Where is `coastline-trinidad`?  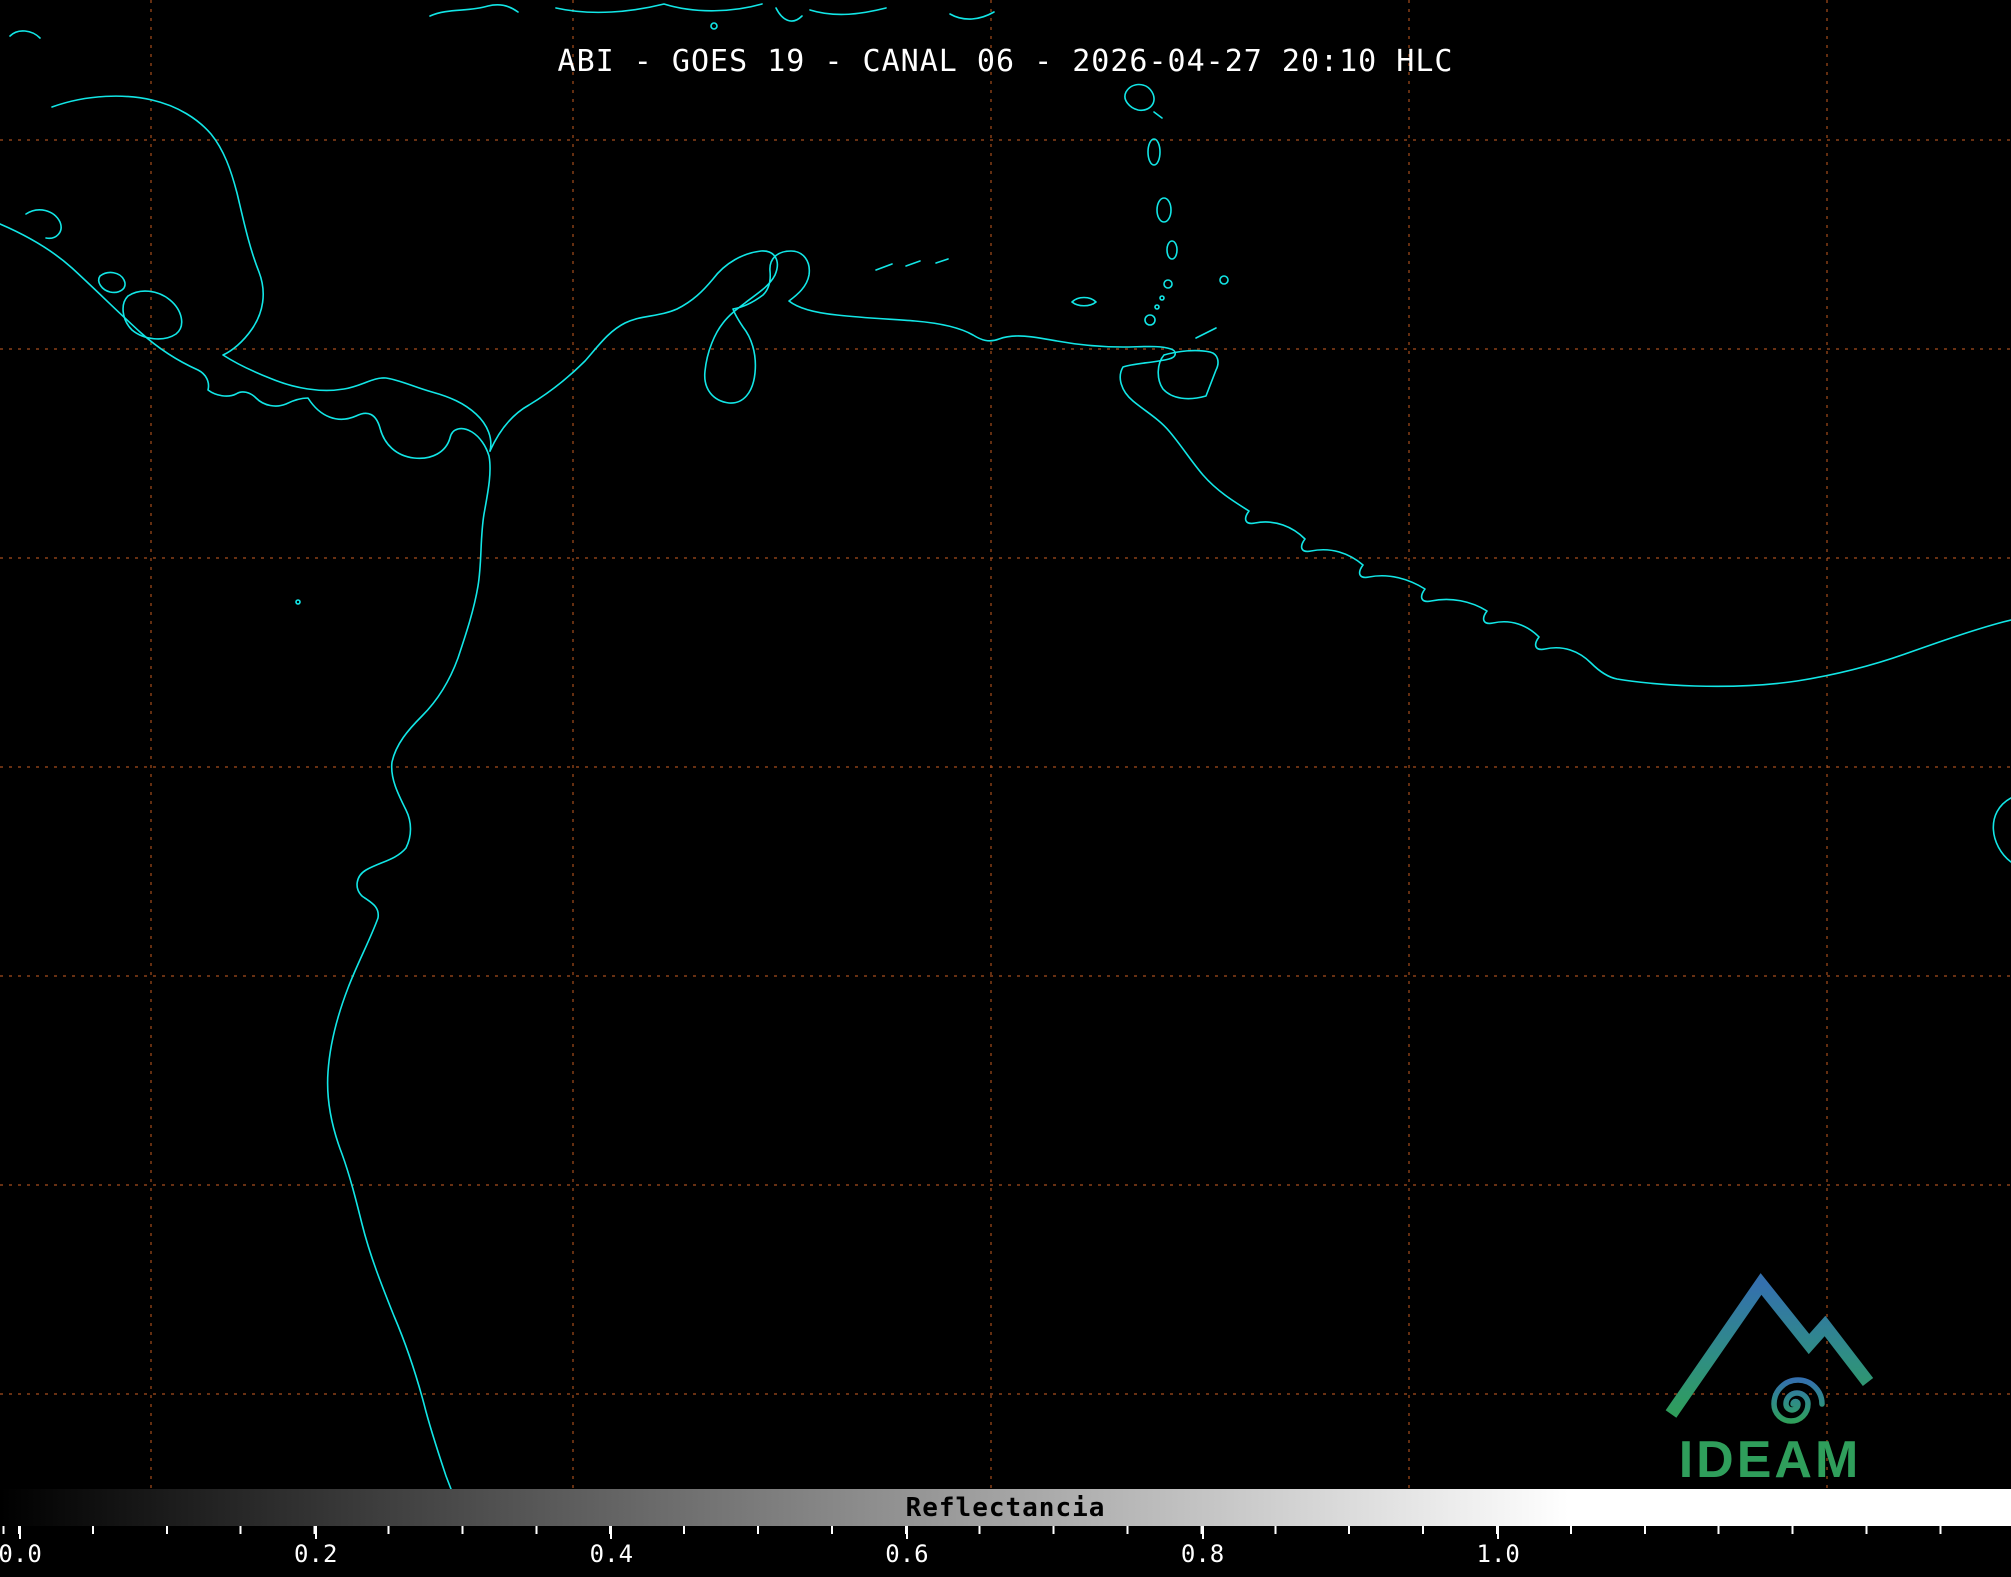 coastline-trinidad is located at coordinates (1188, 374).